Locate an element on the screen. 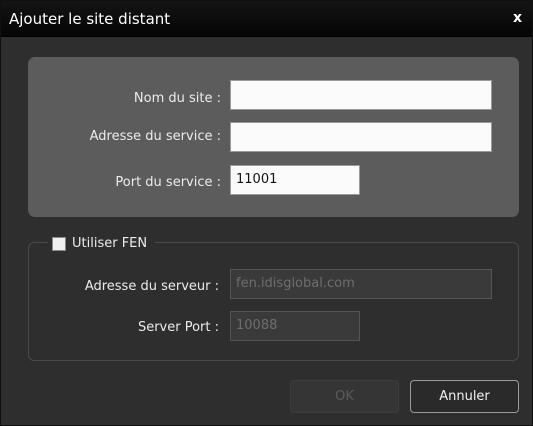 The image size is (533, 426). service-address-input is located at coordinates (361, 137).